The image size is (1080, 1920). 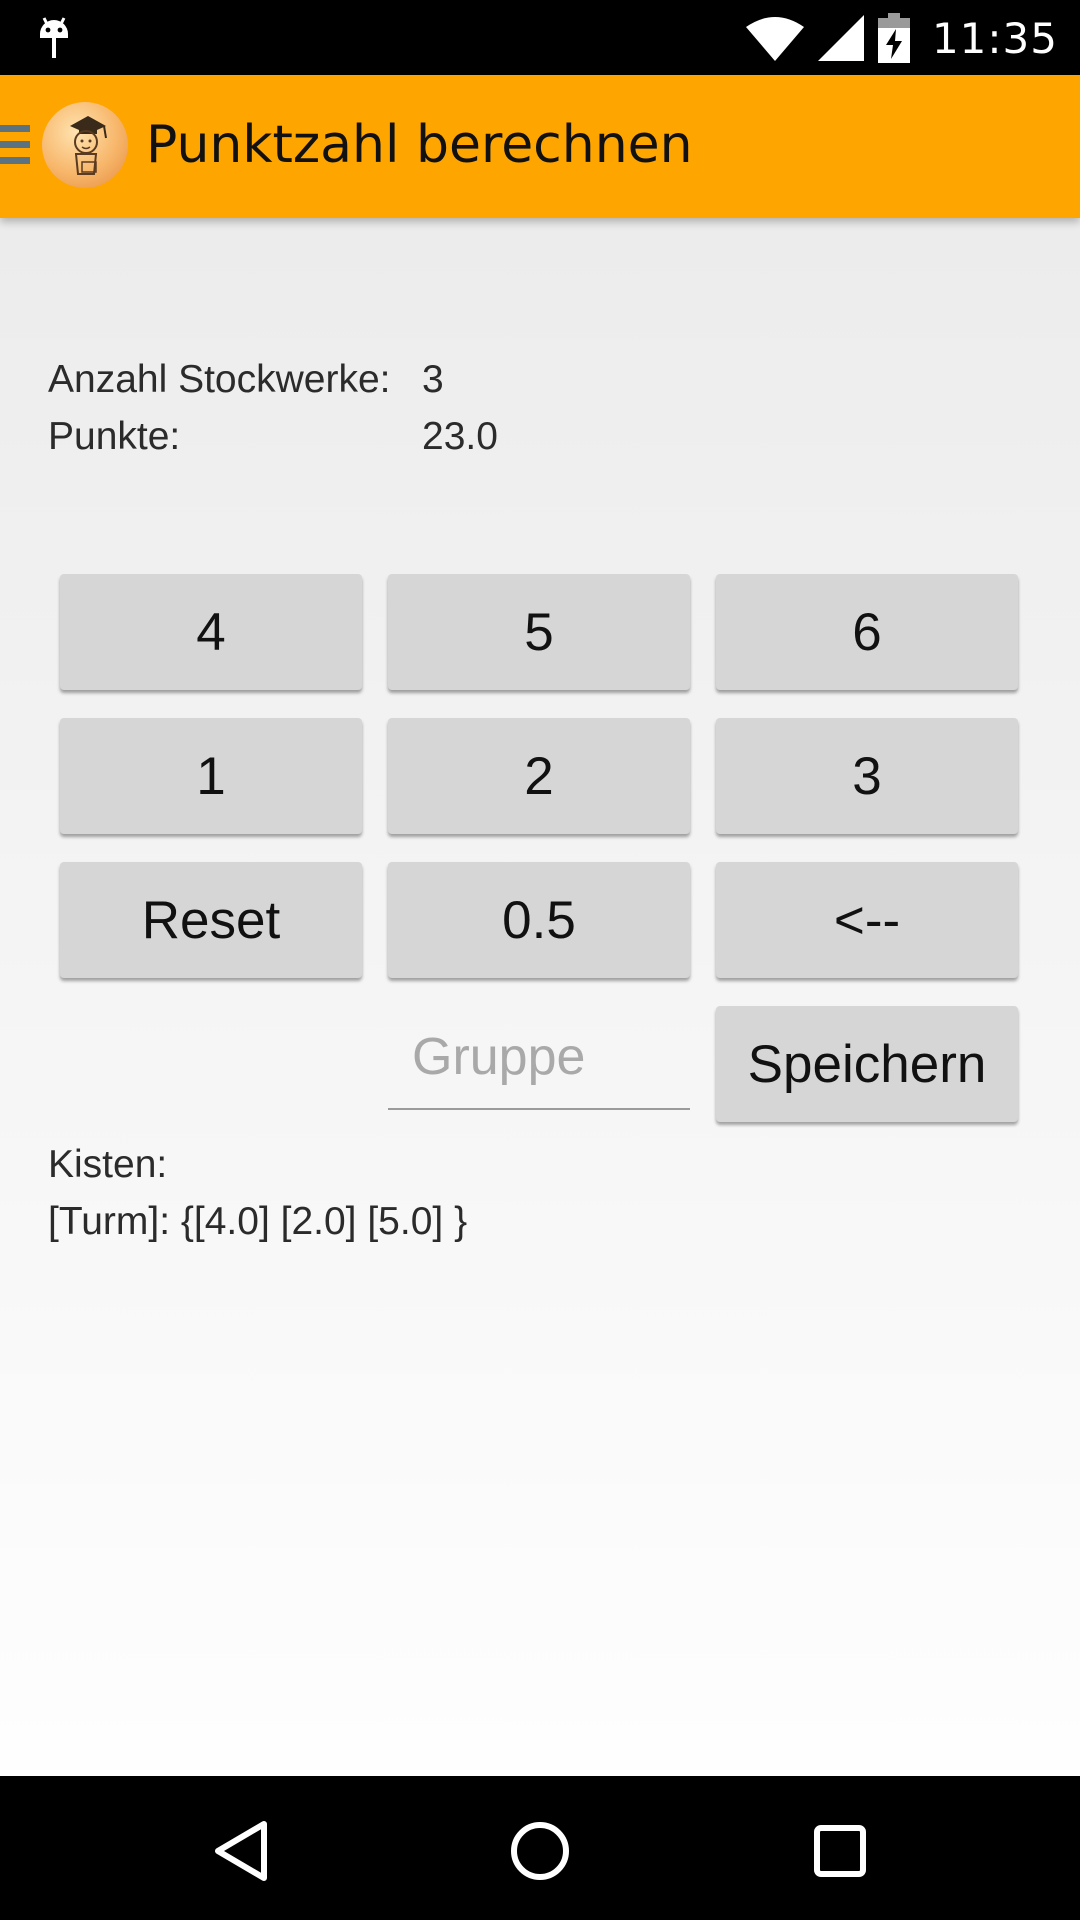 I want to click on battery-charging-icon, so click(x=893, y=38).